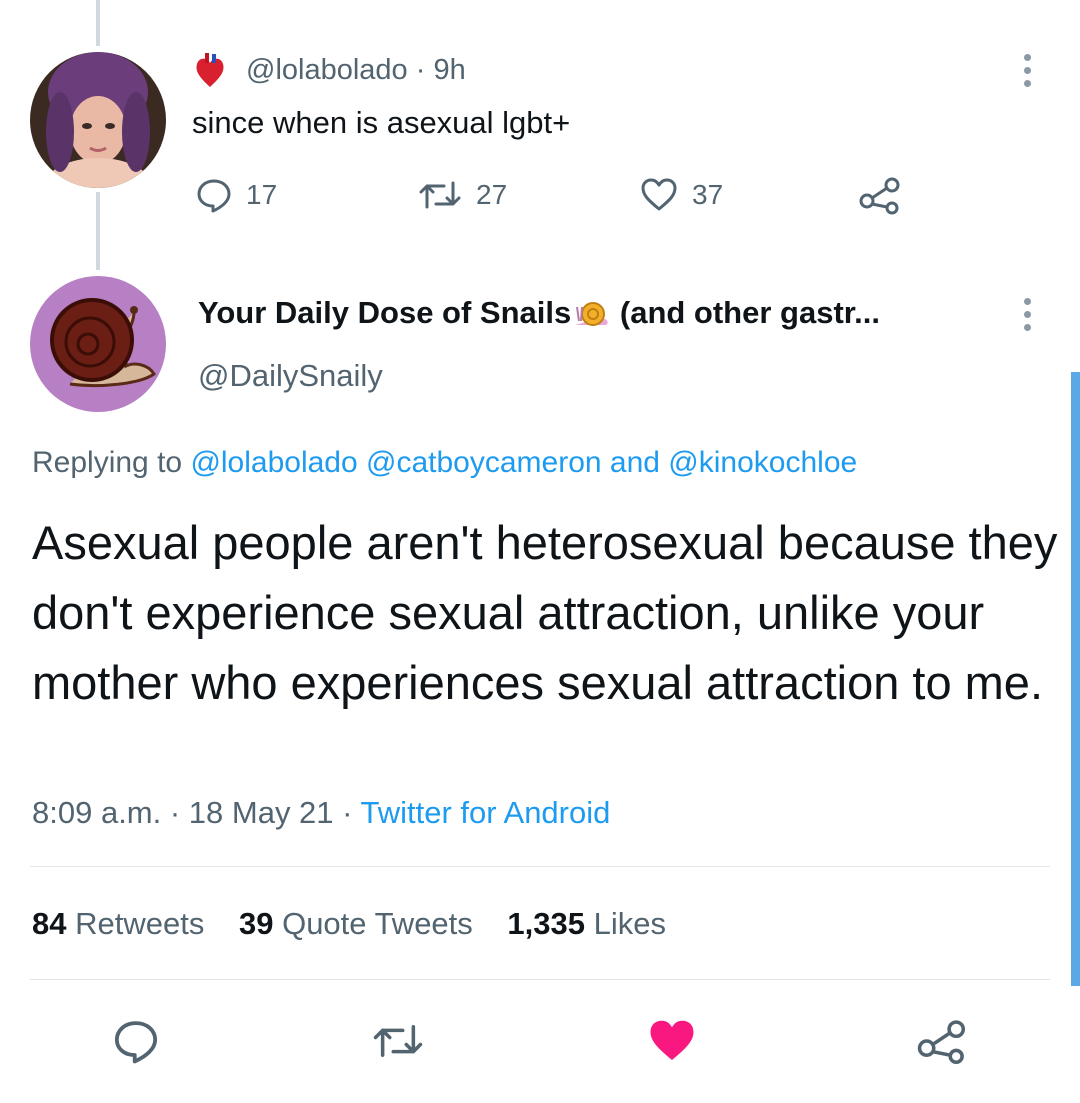 This screenshot has width=1080, height=1103. I want to click on parent-share-button, so click(880, 195).